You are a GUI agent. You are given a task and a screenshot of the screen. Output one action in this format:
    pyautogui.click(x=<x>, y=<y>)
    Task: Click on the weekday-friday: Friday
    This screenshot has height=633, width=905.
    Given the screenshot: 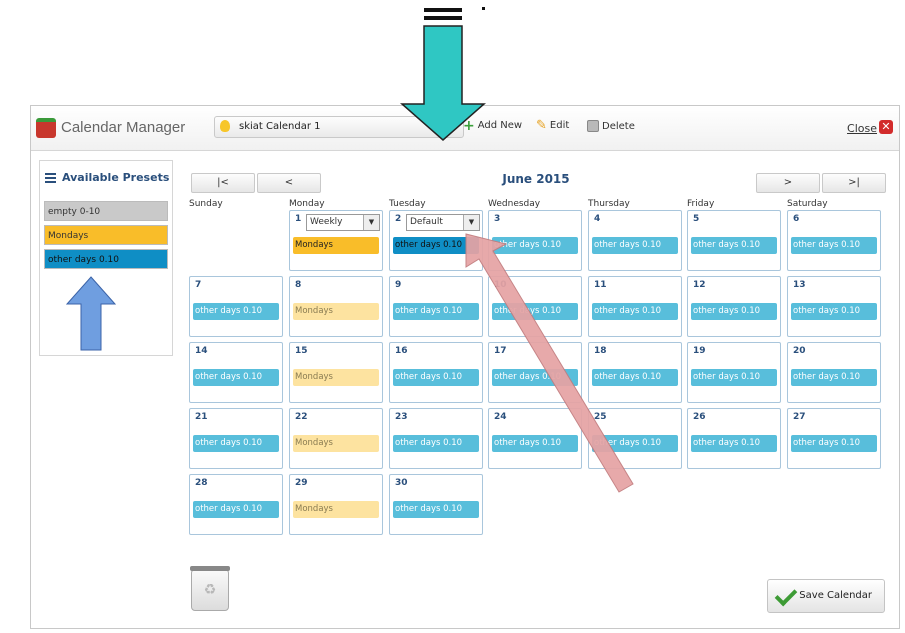 What is the action you would take?
    pyautogui.click(x=701, y=204)
    